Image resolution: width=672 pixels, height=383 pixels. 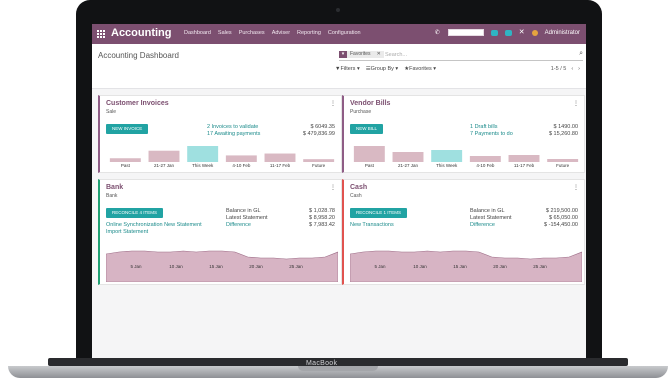 I want to click on phone-icon: ✆, so click(x=438, y=33).